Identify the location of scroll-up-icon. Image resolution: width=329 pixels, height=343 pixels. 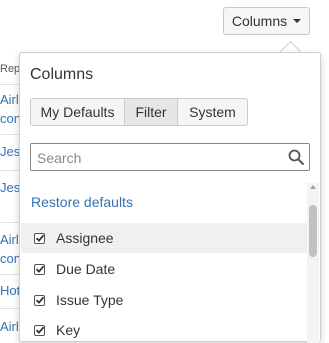
(313, 187).